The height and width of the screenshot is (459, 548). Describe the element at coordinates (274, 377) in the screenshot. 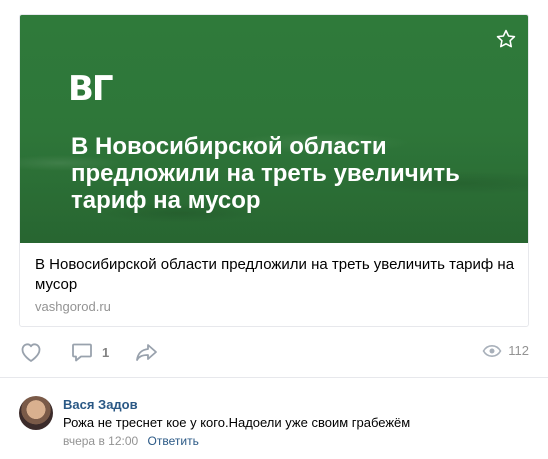

I see `comments-divider` at that location.